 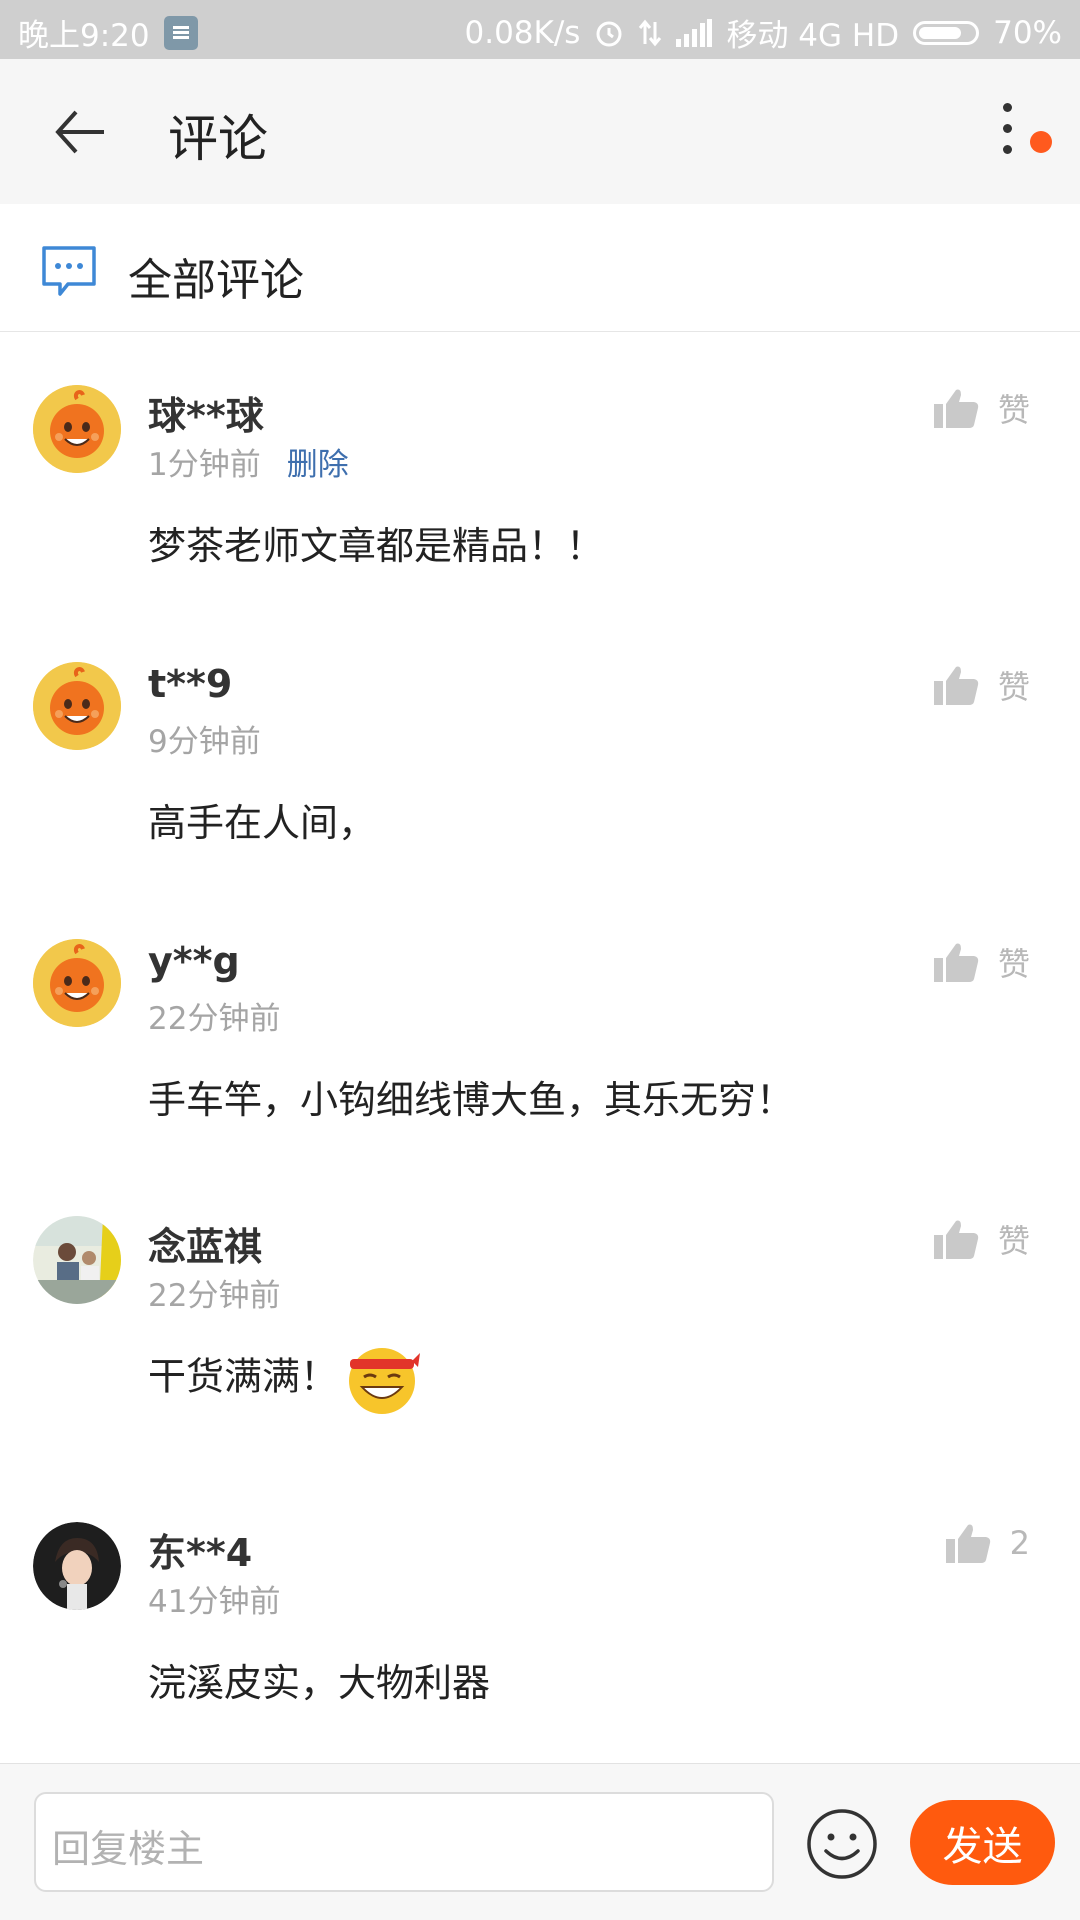 What do you see at coordinates (205, 1243) in the screenshot?
I see `username: 念蓝祺` at bounding box center [205, 1243].